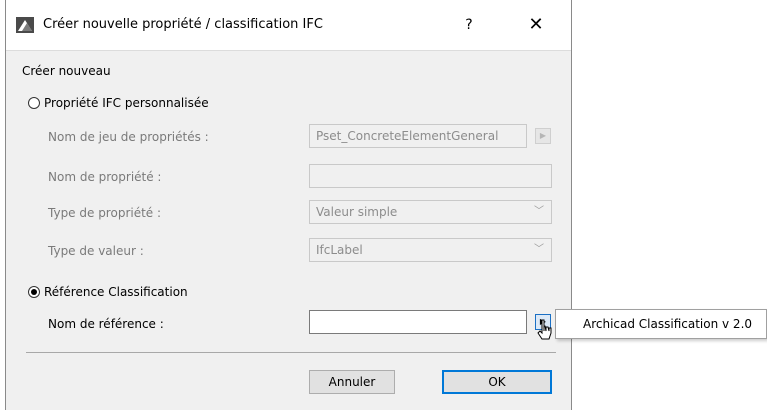  I want to click on value-type-value: IfcLabel, so click(339, 250).